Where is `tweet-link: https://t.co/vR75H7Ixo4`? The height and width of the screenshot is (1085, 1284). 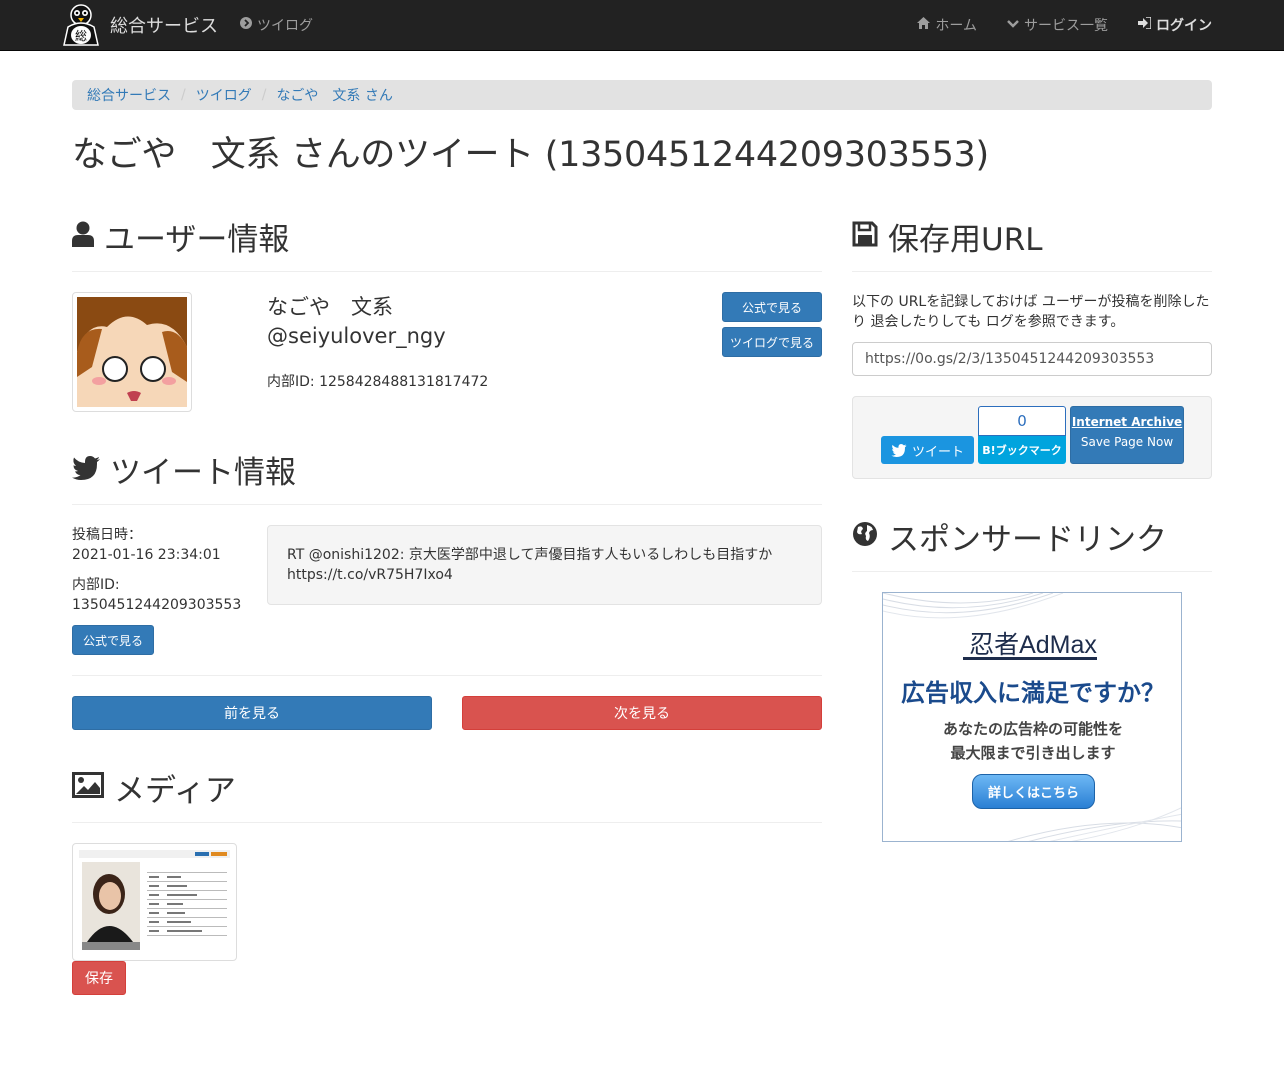 tweet-link: https://t.co/vR75H7Ixo4 is located at coordinates (544, 575).